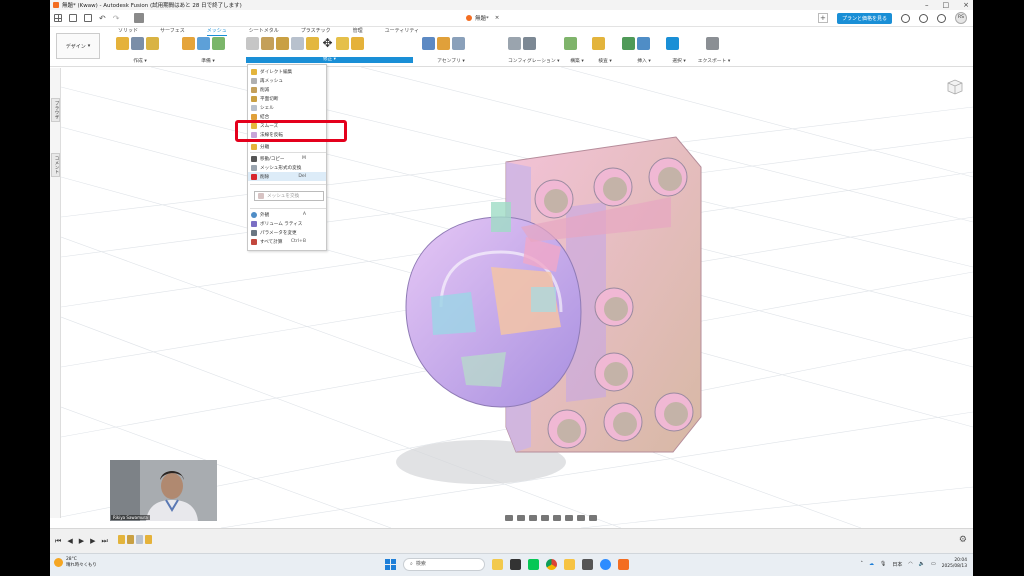 The height and width of the screenshot is (576, 1024). What do you see at coordinates (871, 564) in the screenshot?
I see `cloud-icon: ☁` at bounding box center [871, 564].